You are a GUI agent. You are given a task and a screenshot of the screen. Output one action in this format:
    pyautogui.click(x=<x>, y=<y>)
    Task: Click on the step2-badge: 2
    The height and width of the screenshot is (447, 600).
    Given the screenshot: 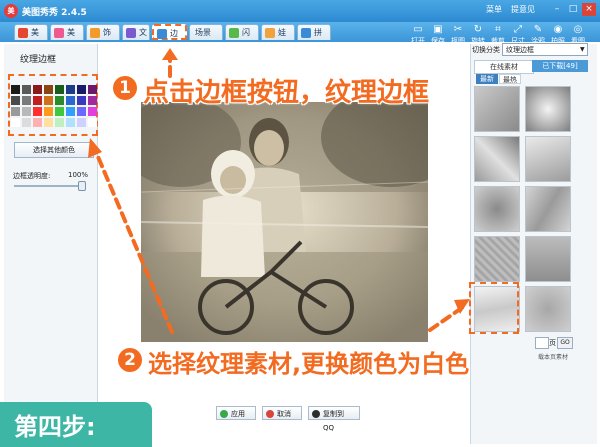 What is the action you would take?
    pyautogui.click(x=130, y=360)
    